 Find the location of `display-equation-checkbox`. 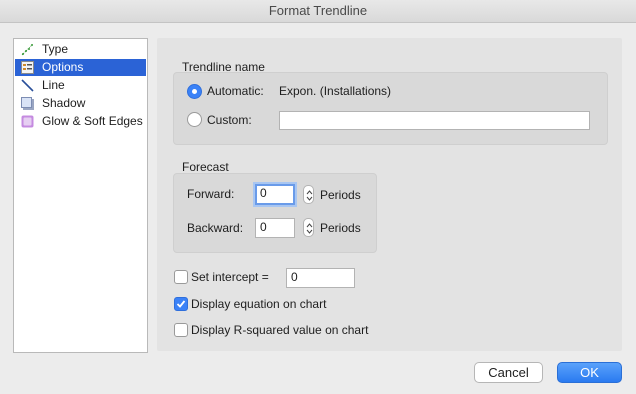

display-equation-checkbox is located at coordinates (181, 304).